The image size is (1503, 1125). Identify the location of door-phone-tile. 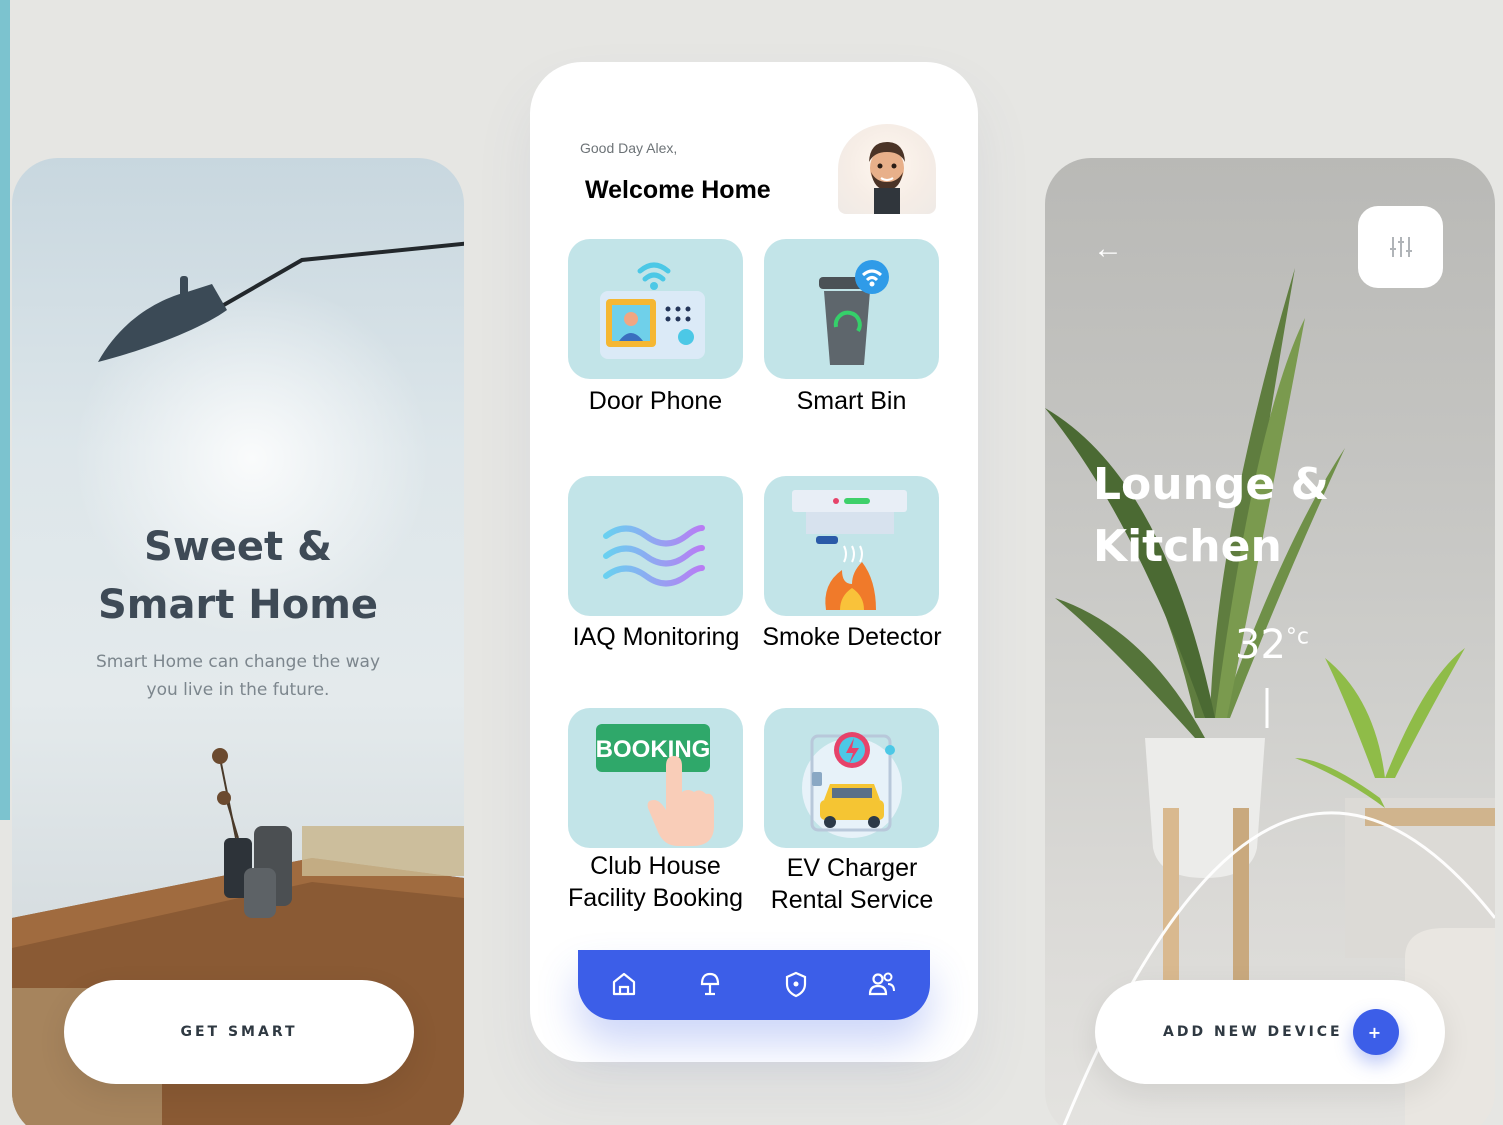
(655, 309).